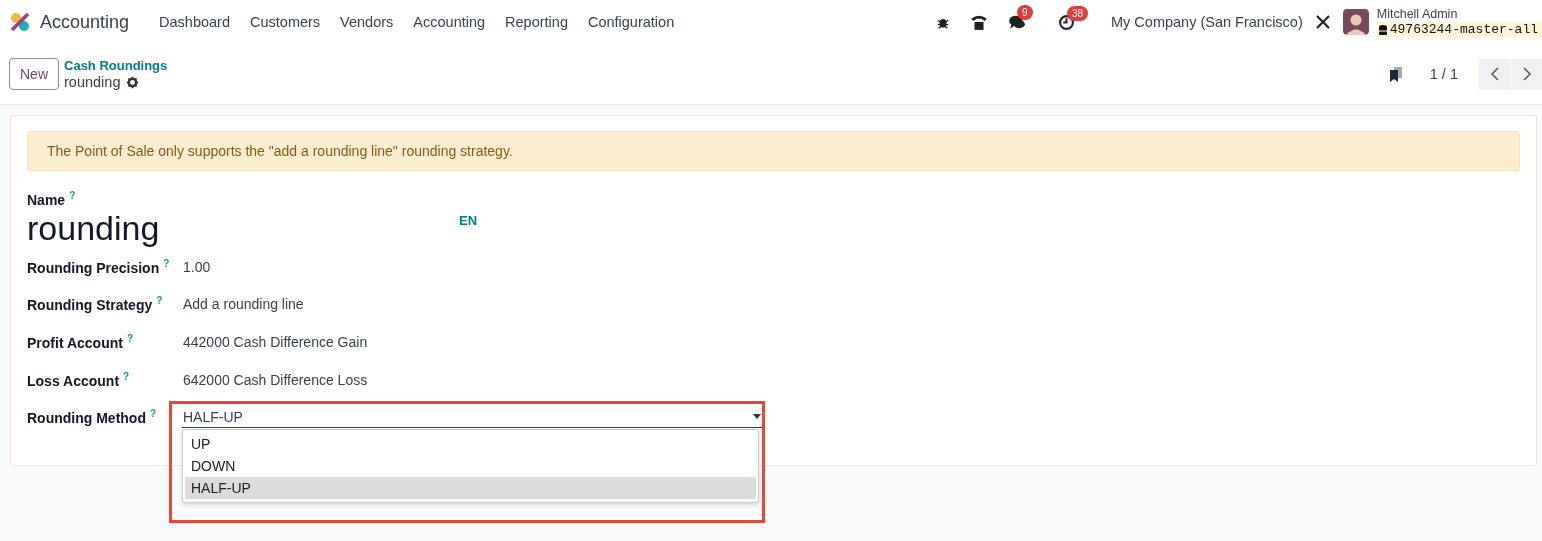 Image resolution: width=1542 pixels, height=541 pixels. I want to click on field-value: Add a rounding line, so click(243, 304).